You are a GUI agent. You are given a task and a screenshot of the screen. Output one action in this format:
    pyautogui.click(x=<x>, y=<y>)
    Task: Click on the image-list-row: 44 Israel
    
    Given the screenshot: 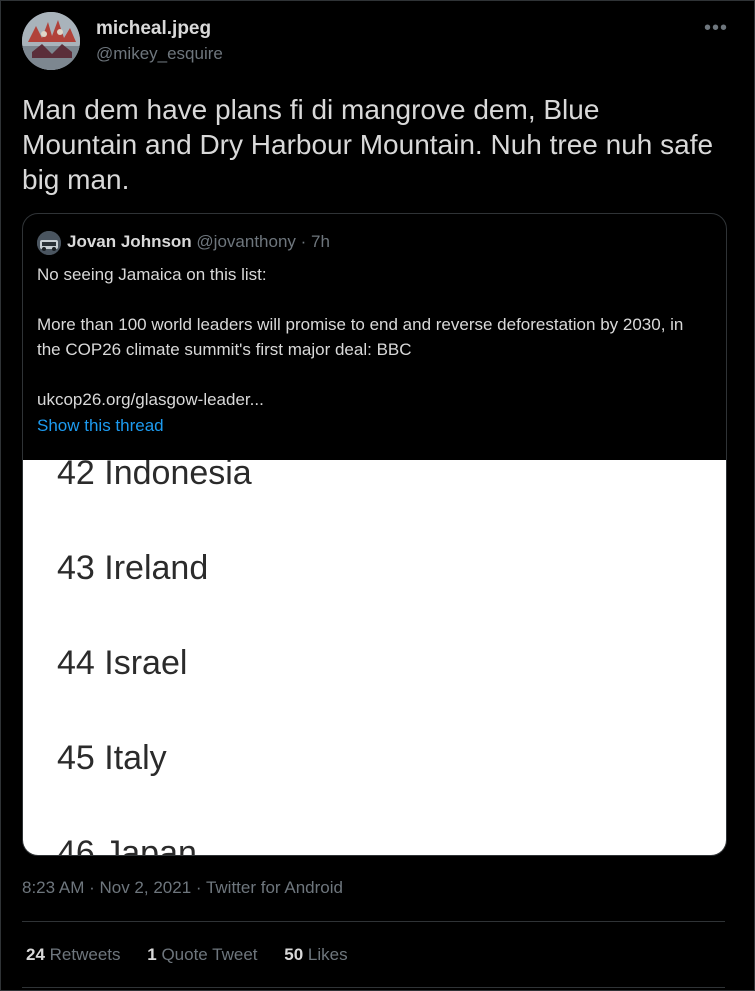 What is the action you would take?
    pyautogui.click(x=122, y=663)
    